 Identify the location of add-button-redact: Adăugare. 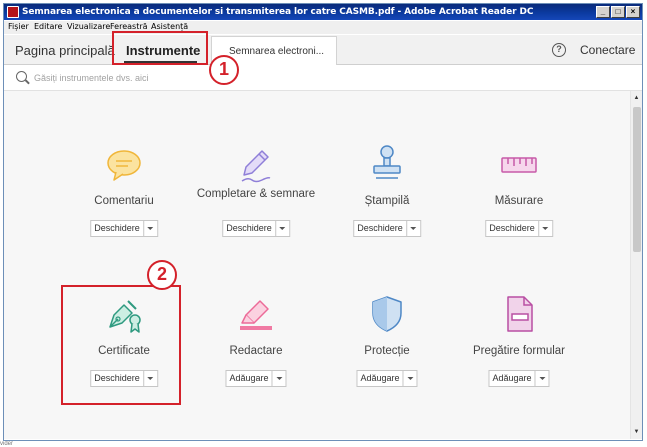
(256, 378).